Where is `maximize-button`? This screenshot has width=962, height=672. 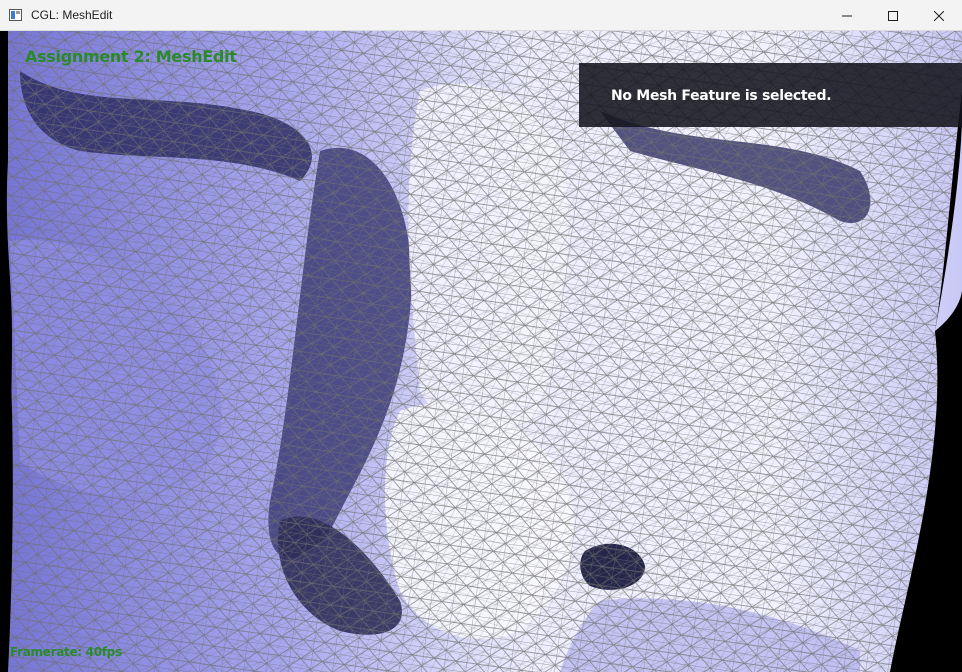
maximize-button is located at coordinates (893, 15).